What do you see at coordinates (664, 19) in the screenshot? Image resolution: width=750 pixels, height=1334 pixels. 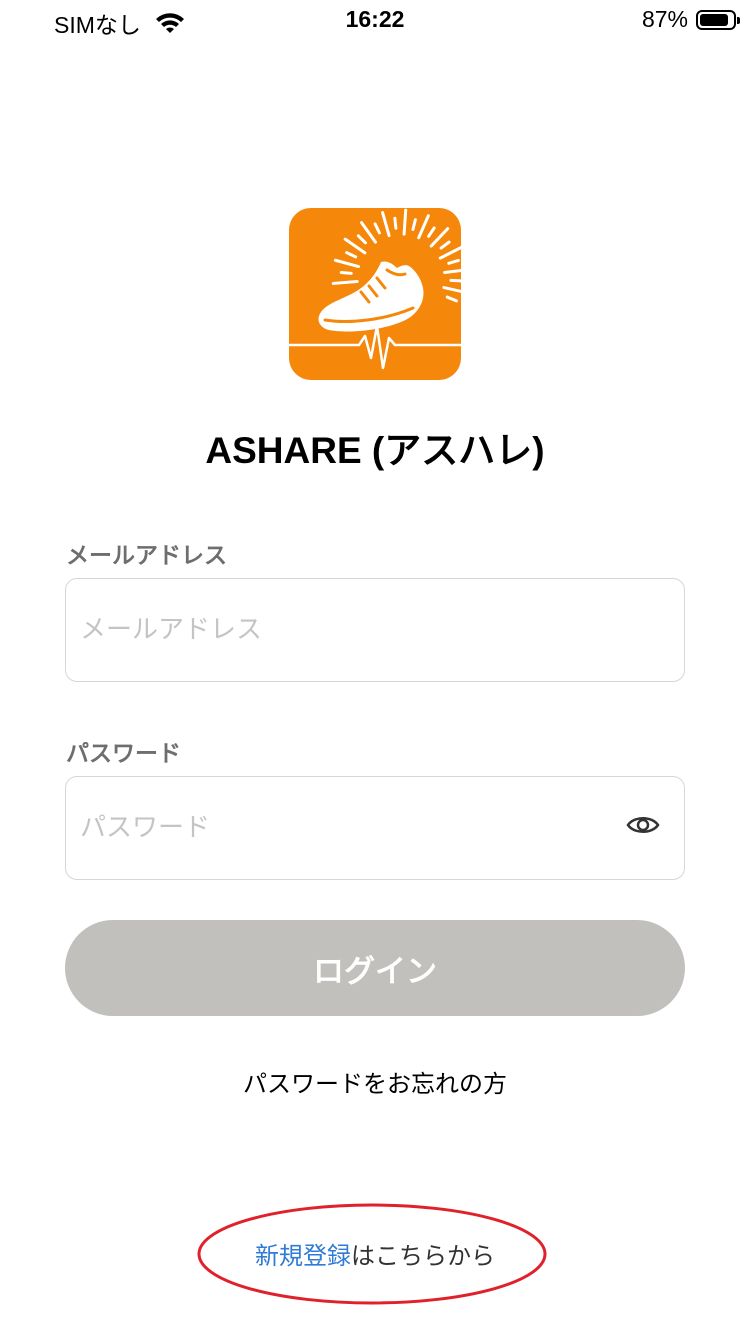 I see `battery-percent: 87%` at bounding box center [664, 19].